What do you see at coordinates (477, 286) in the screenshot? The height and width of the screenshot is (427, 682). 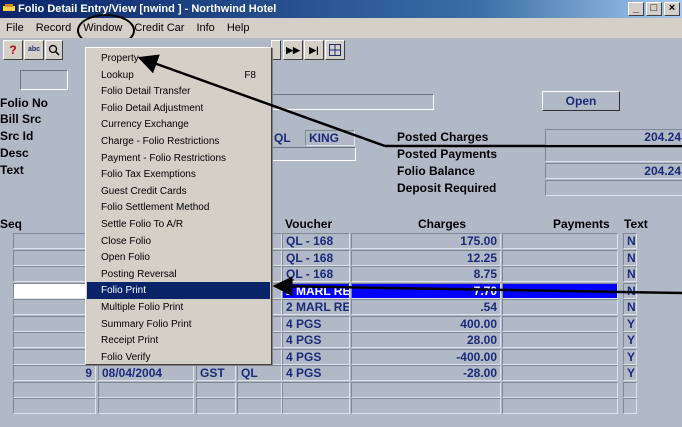 I see `arrow-to-folio-print` at bounding box center [477, 286].